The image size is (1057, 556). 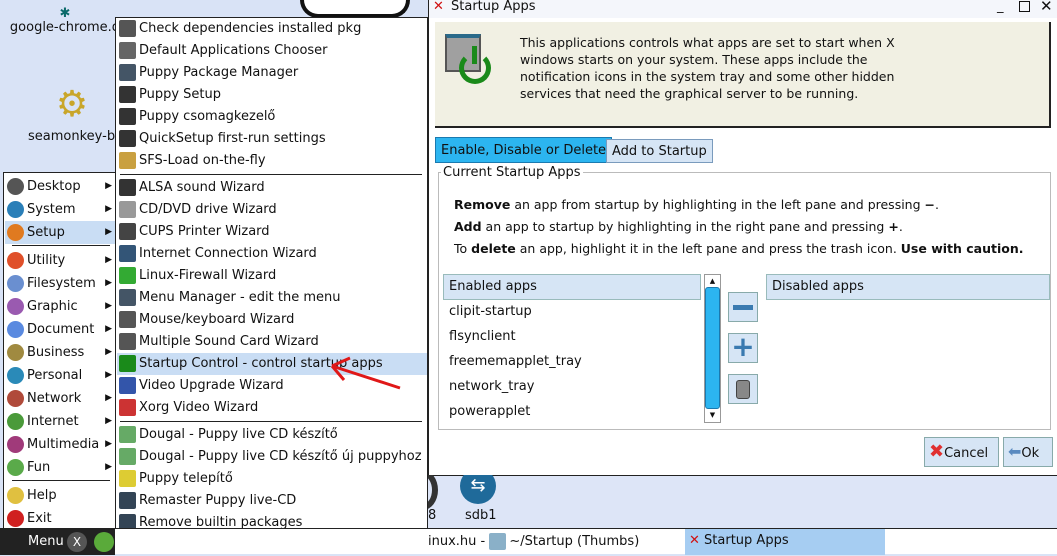 What do you see at coordinates (272, 29) in the screenshot?
I see `submenu-item-check-dependencies-installed-pkg: Check dependencies installed pkg` at bounding box center [272, 29].